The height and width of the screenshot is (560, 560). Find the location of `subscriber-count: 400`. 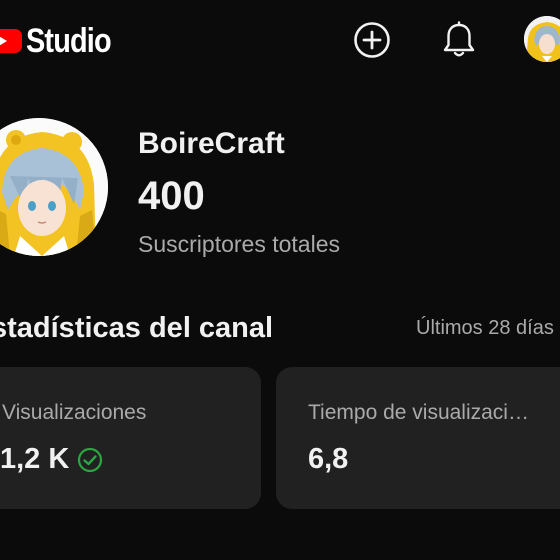

subscriber-count: 400 is located at coordinates (171, 196).